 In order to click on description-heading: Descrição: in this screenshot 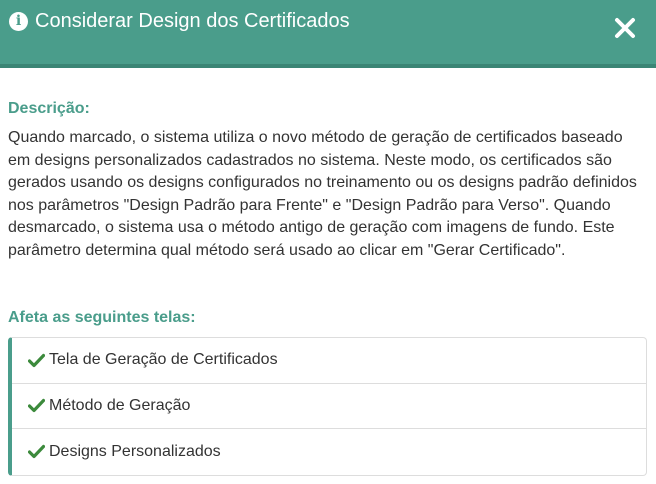, I will do `click(49, 108)`.